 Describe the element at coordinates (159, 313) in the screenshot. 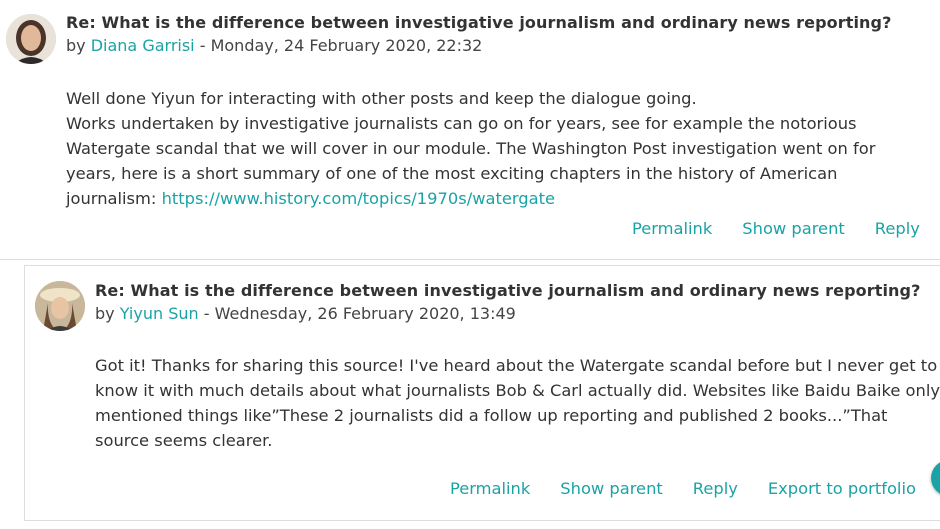

I see `author-link: Yiyun Sun` at that location.